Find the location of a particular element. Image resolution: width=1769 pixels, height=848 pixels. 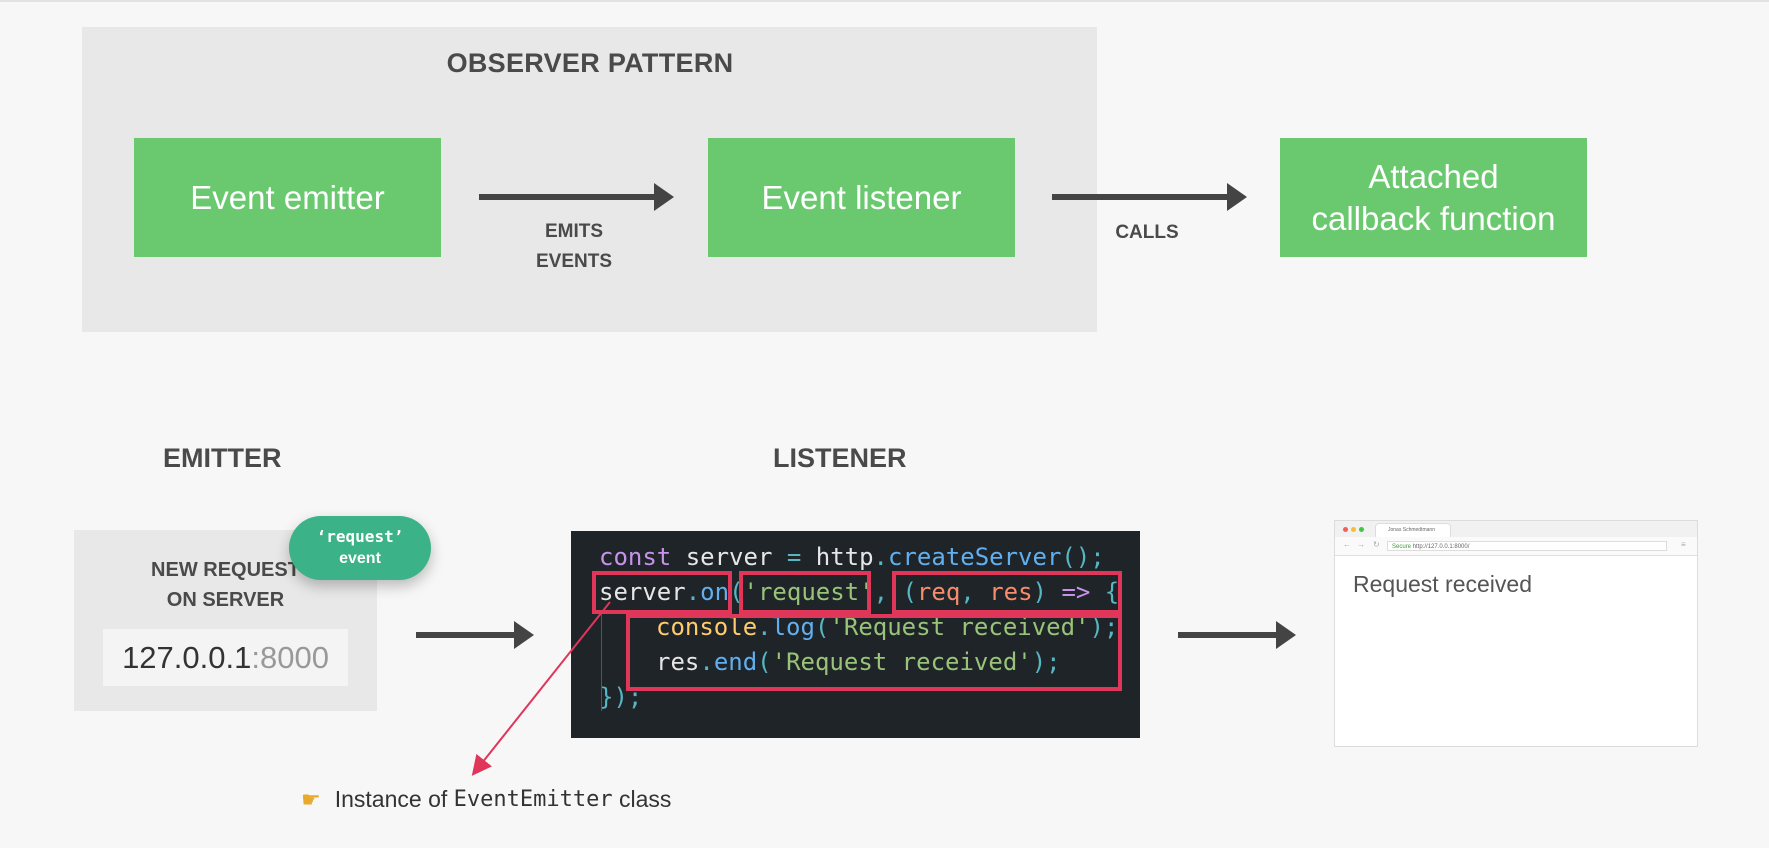

note-class-name: EventEmitter is located at coordinates (533, 799).